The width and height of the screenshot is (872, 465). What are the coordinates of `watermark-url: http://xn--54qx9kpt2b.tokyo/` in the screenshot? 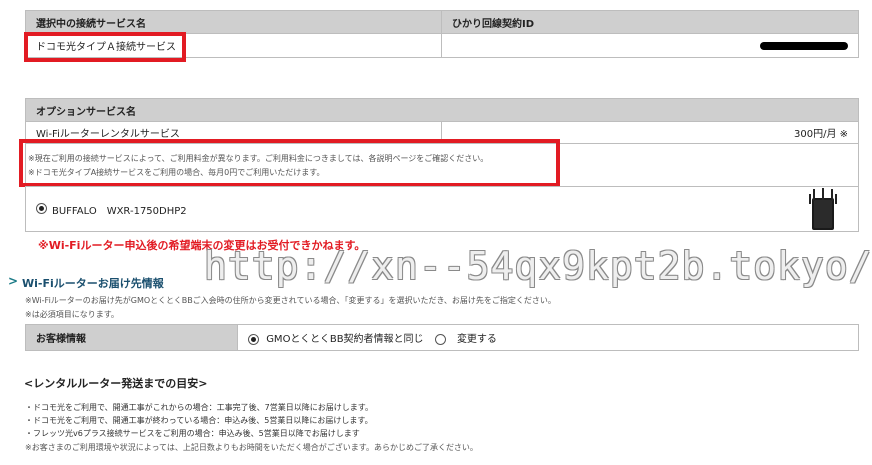 It's located at (538, 266).